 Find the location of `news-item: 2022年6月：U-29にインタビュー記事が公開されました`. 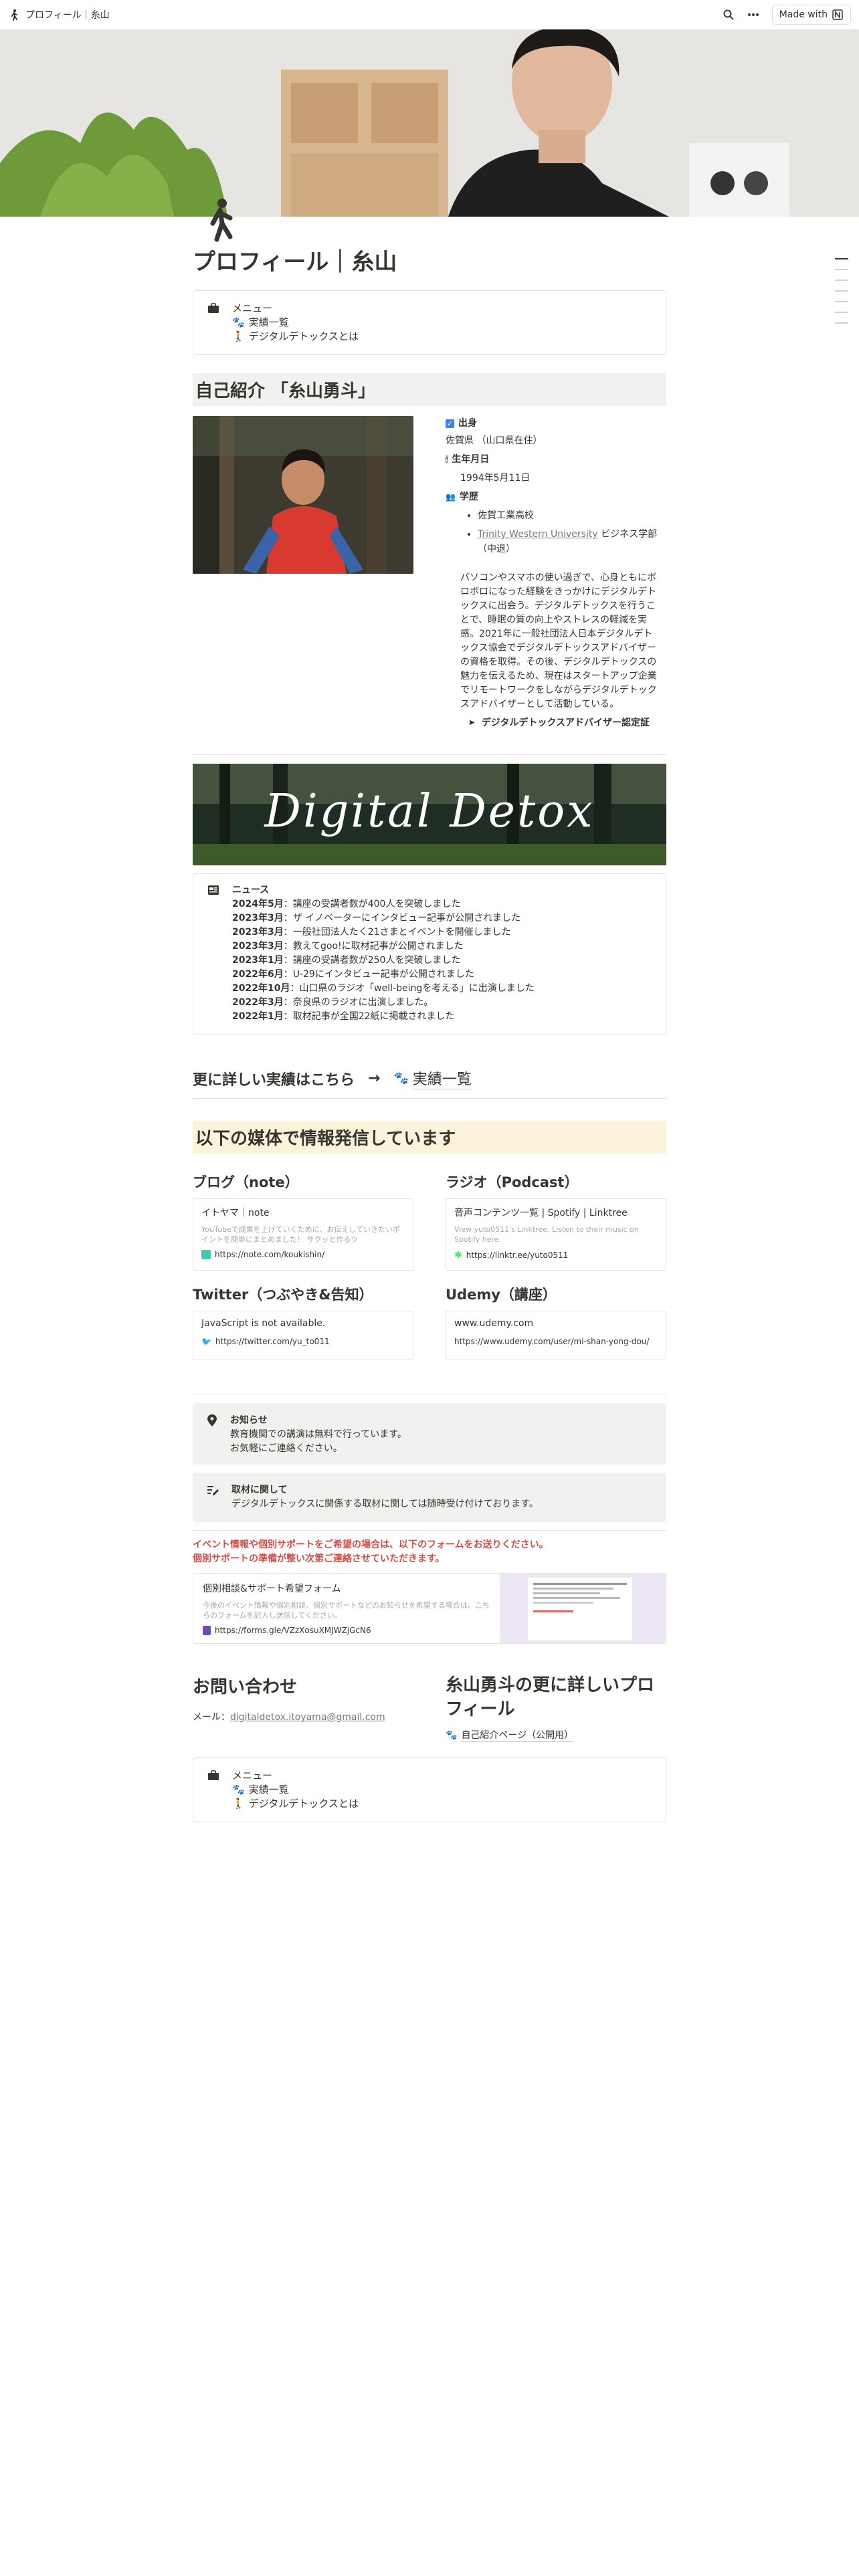

news-item: 2022年6月：U-29にインタビュー記事が公開されました is located at coordinates (353, 974).